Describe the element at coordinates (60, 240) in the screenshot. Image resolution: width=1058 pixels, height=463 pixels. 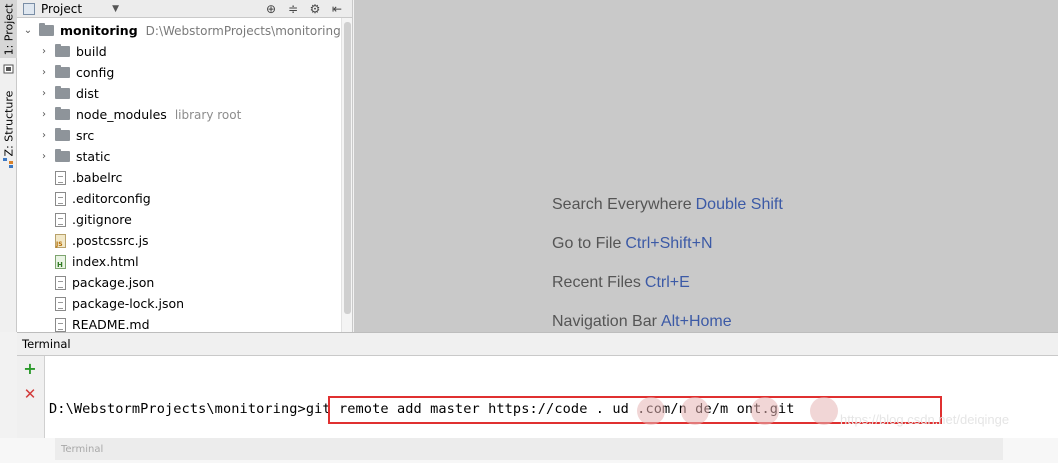
I see `js-file-icon` at that location.